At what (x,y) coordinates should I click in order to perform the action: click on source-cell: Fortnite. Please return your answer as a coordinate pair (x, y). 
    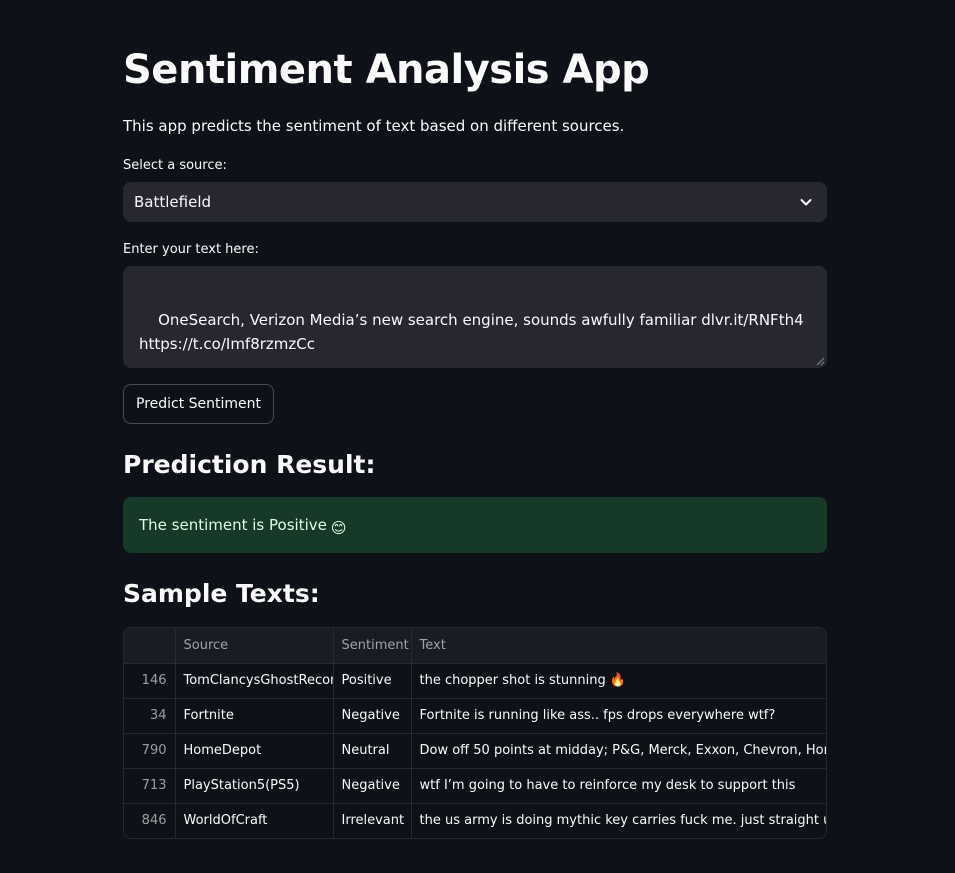
    Looking at the image, I should click on (254, 716).